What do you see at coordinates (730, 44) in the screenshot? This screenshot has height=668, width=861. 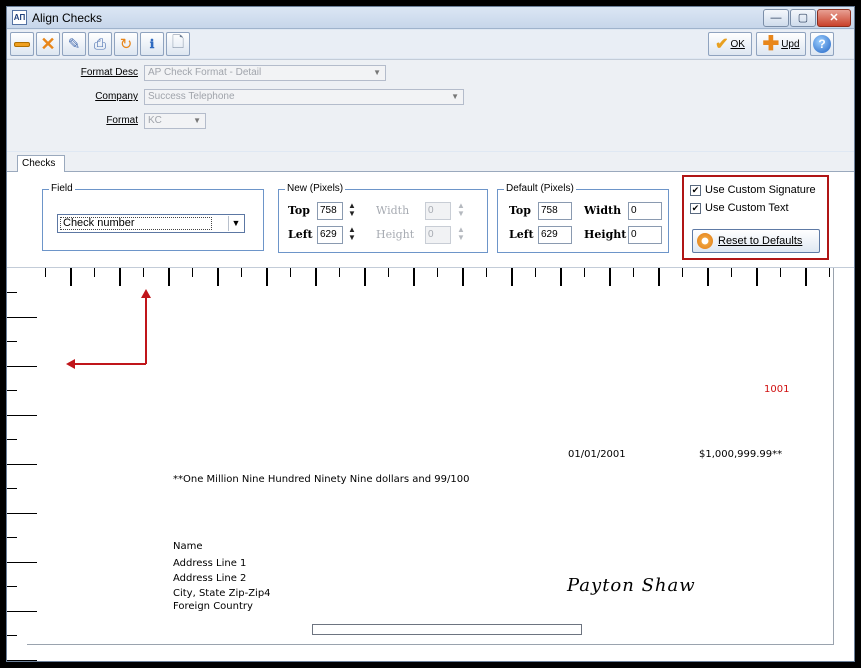 I see `ok-button: ✔ OK` at bounding box center [730, 44].